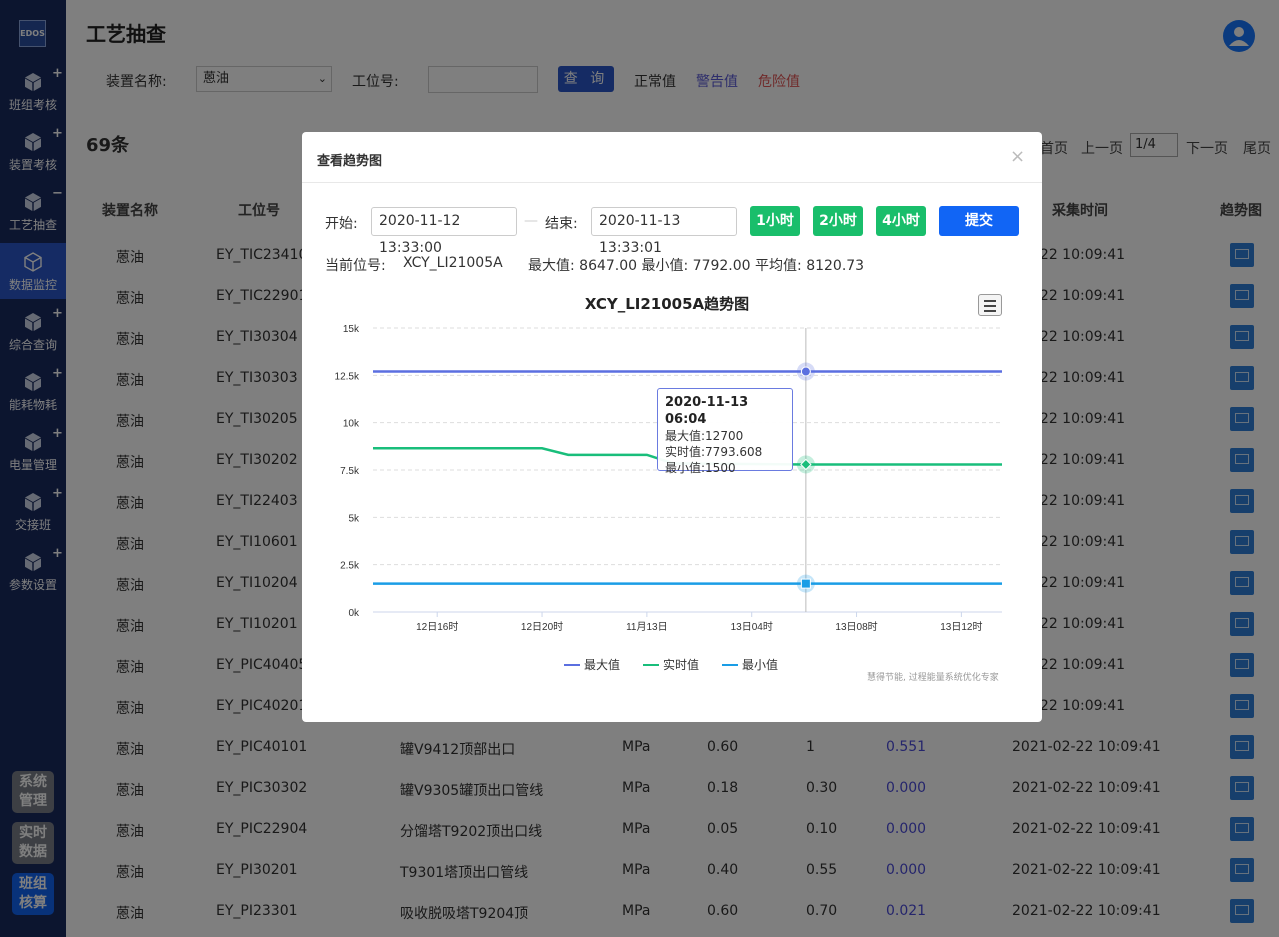  I want to click on submit-button: 提交, so click(979, 221).